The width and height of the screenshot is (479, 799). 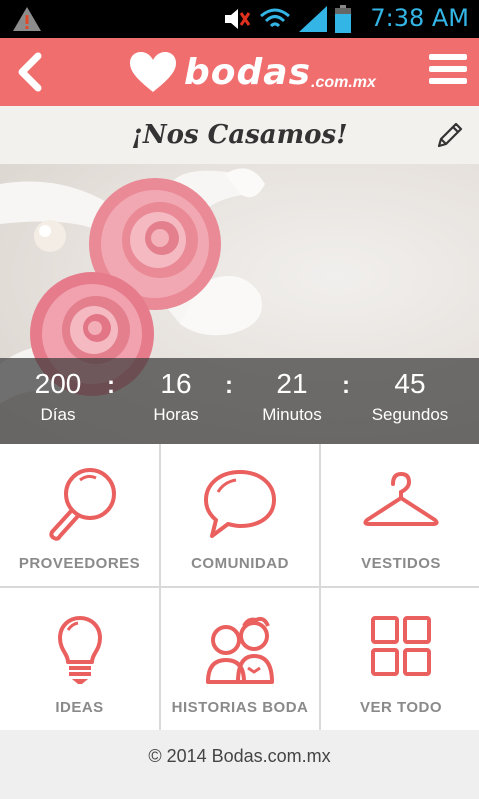 What do you see at coordinates (58, 414) in the screenshot?
I see `countdown-label: Días` at bounding box center [58, 414].